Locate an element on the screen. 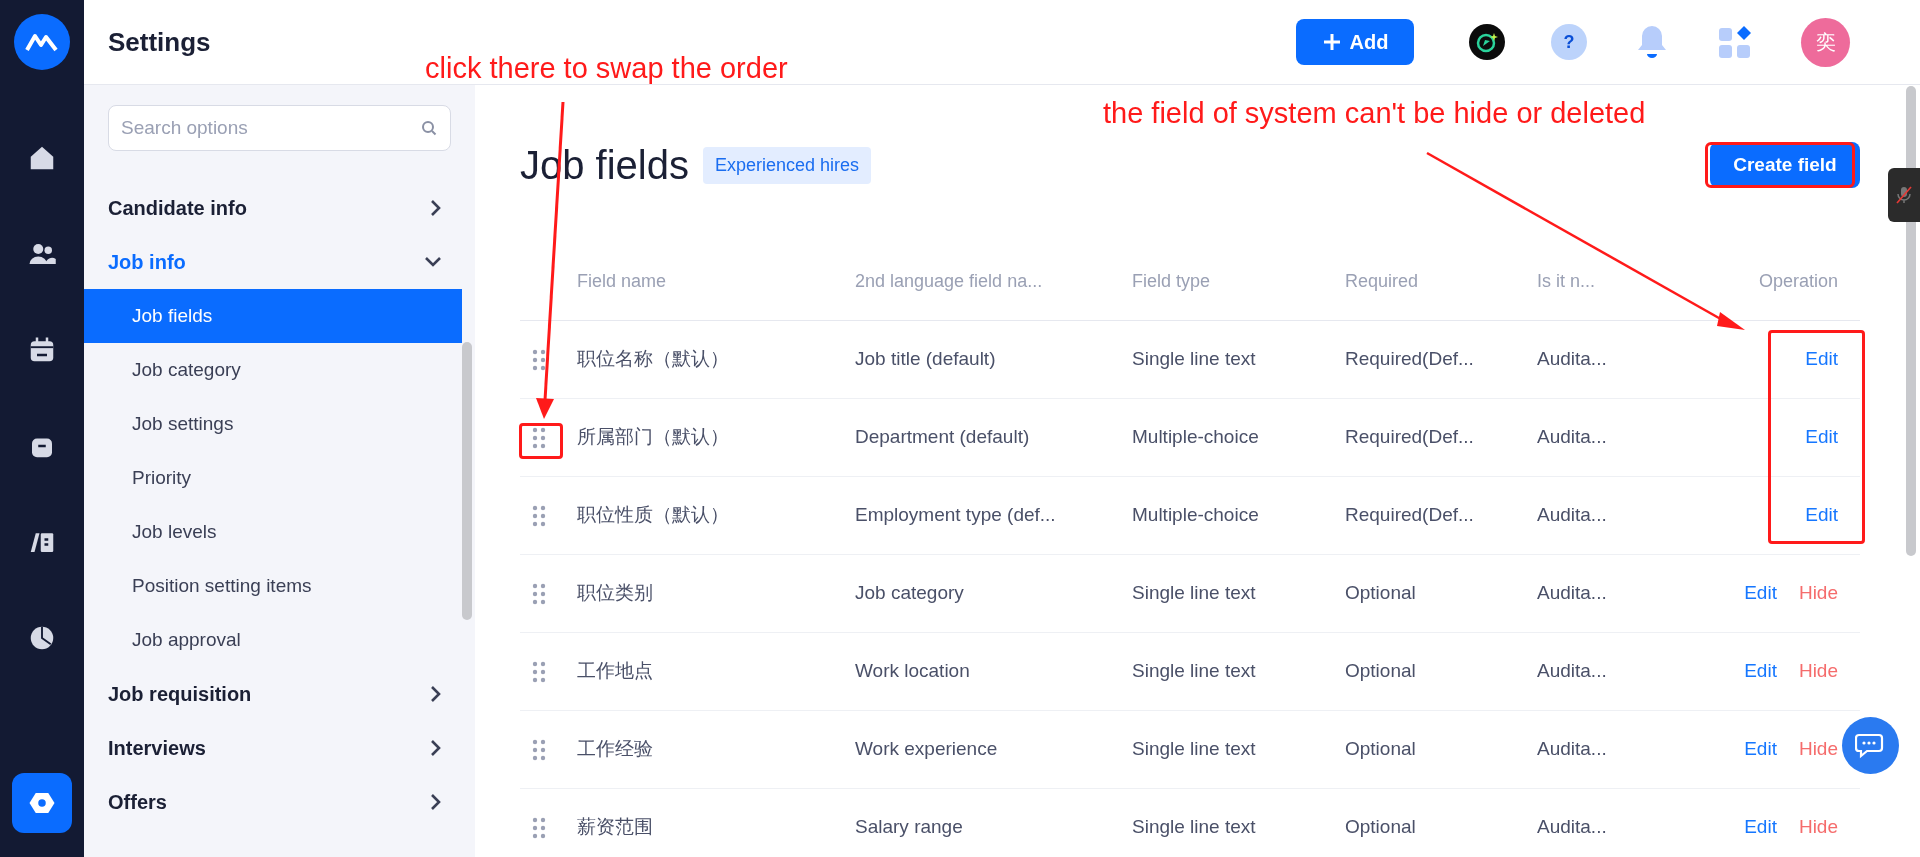 The width and height of the screenshot is (1920, 857). chat-button is located at coordinates (1870, 745).